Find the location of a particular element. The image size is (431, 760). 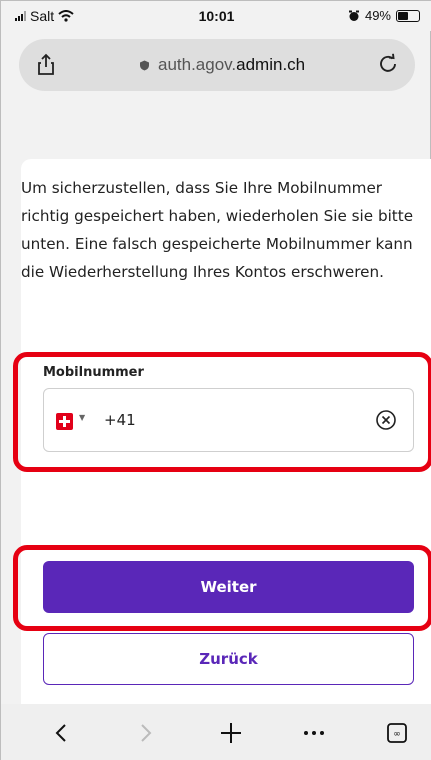

country-dropdown-icon: ▼ is located at coordinates (82, 417).